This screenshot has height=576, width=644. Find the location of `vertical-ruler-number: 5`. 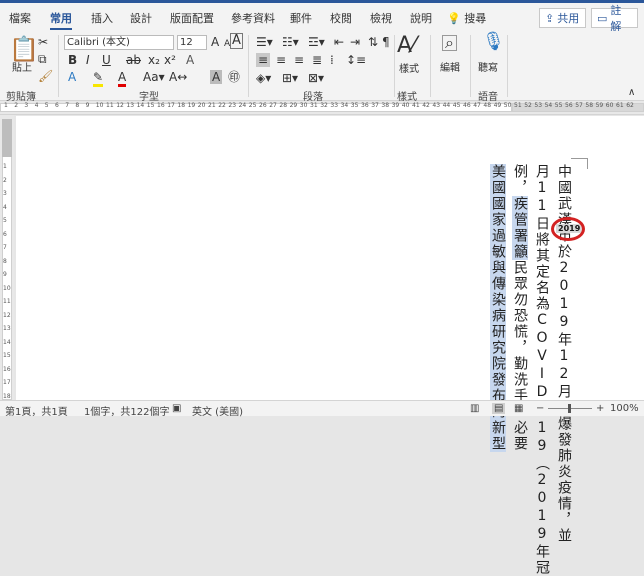

vertical-ruler-number: 5 is located at coordinates (5, 220).